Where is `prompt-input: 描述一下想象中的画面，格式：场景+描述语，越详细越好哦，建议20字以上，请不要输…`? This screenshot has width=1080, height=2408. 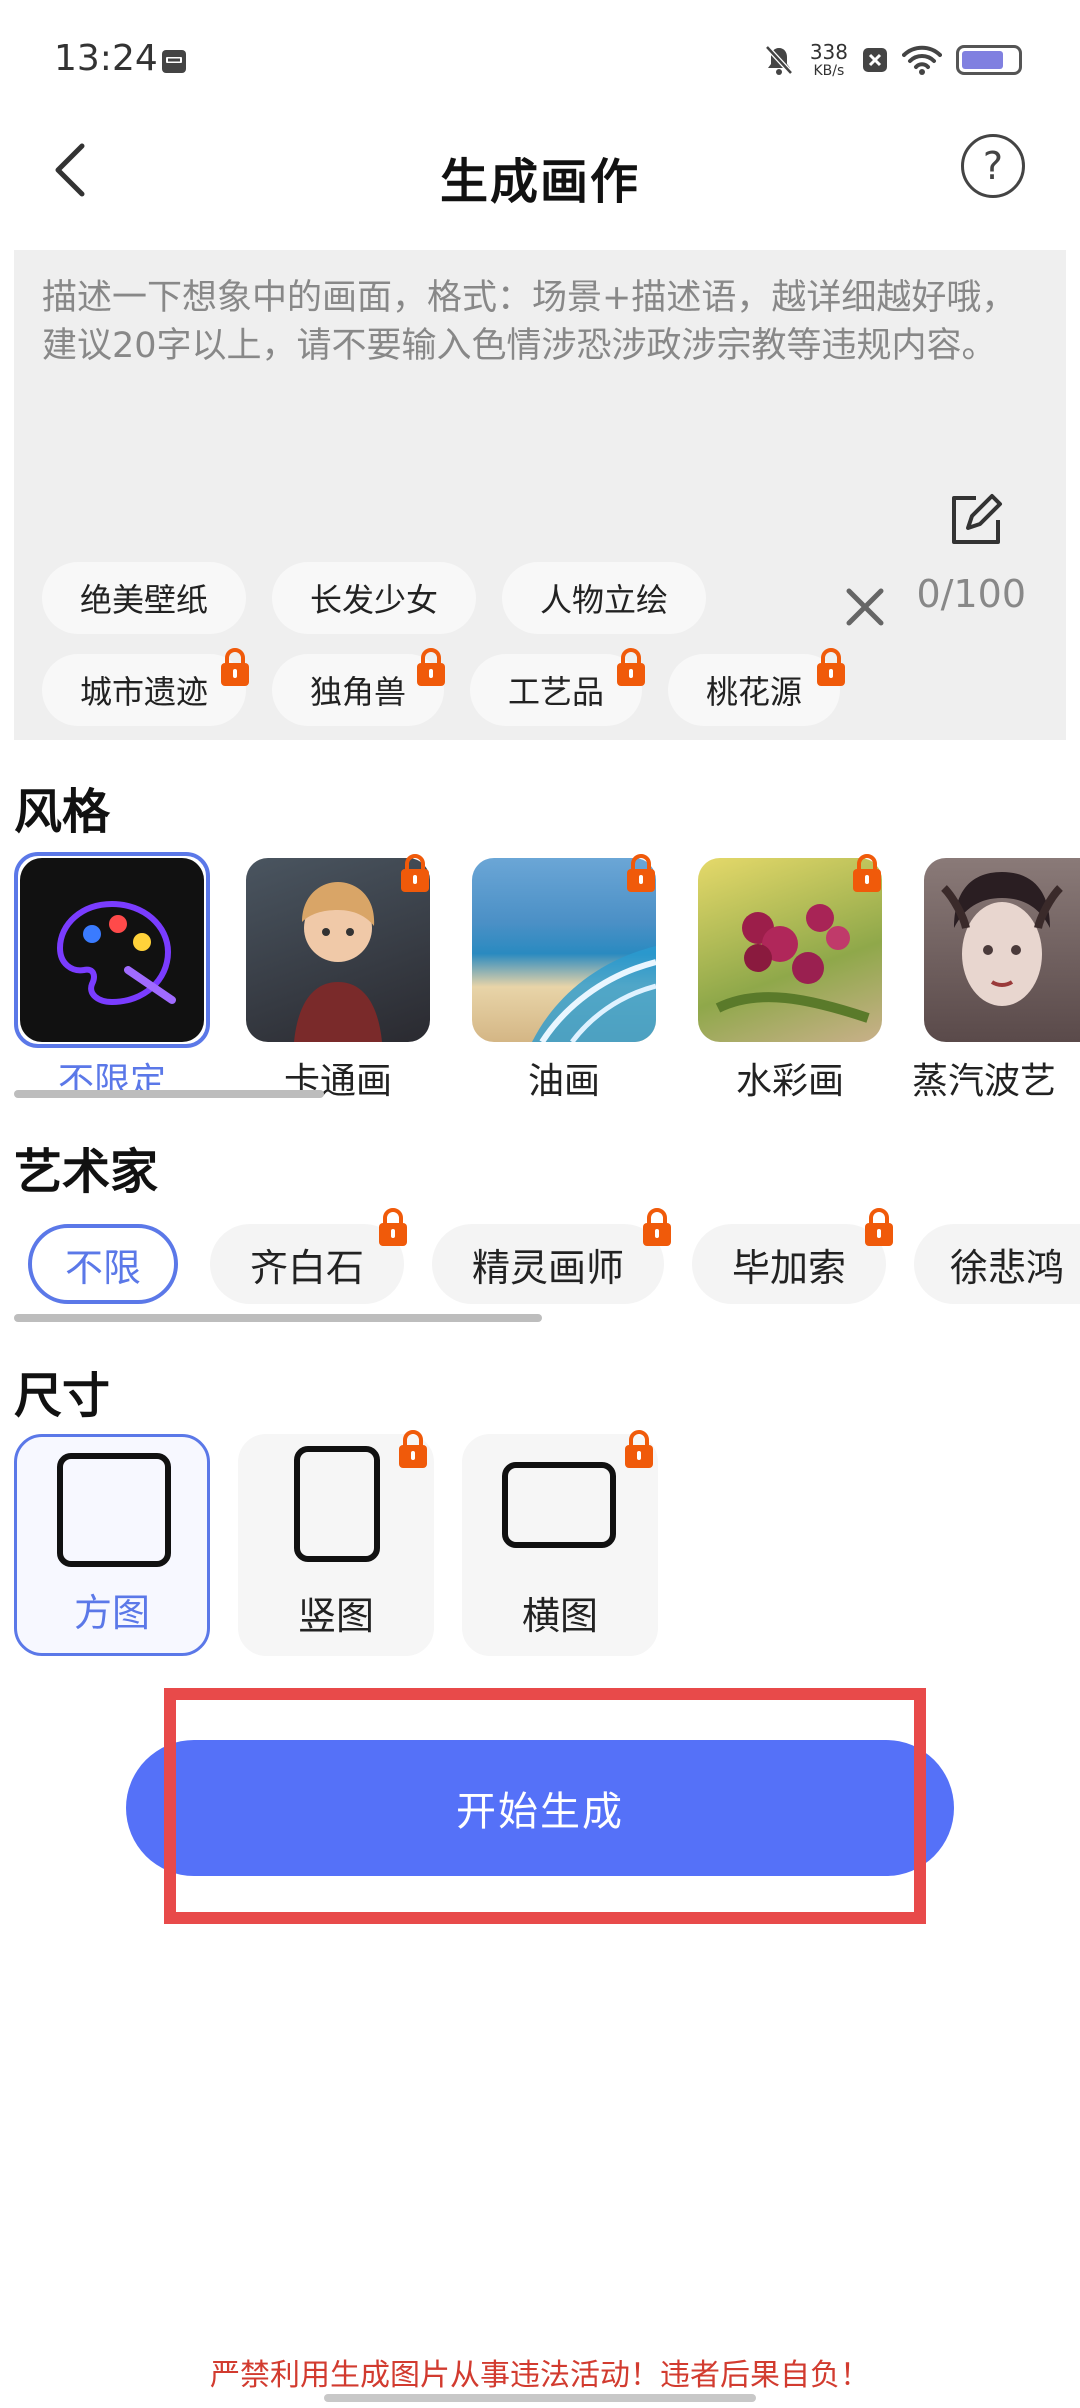 prompt-input: 描述一下想象中的画面，格式：场景+描述语，越详细越好哦，建议20字以上，请不要输… is located at coordinates (539, 322).